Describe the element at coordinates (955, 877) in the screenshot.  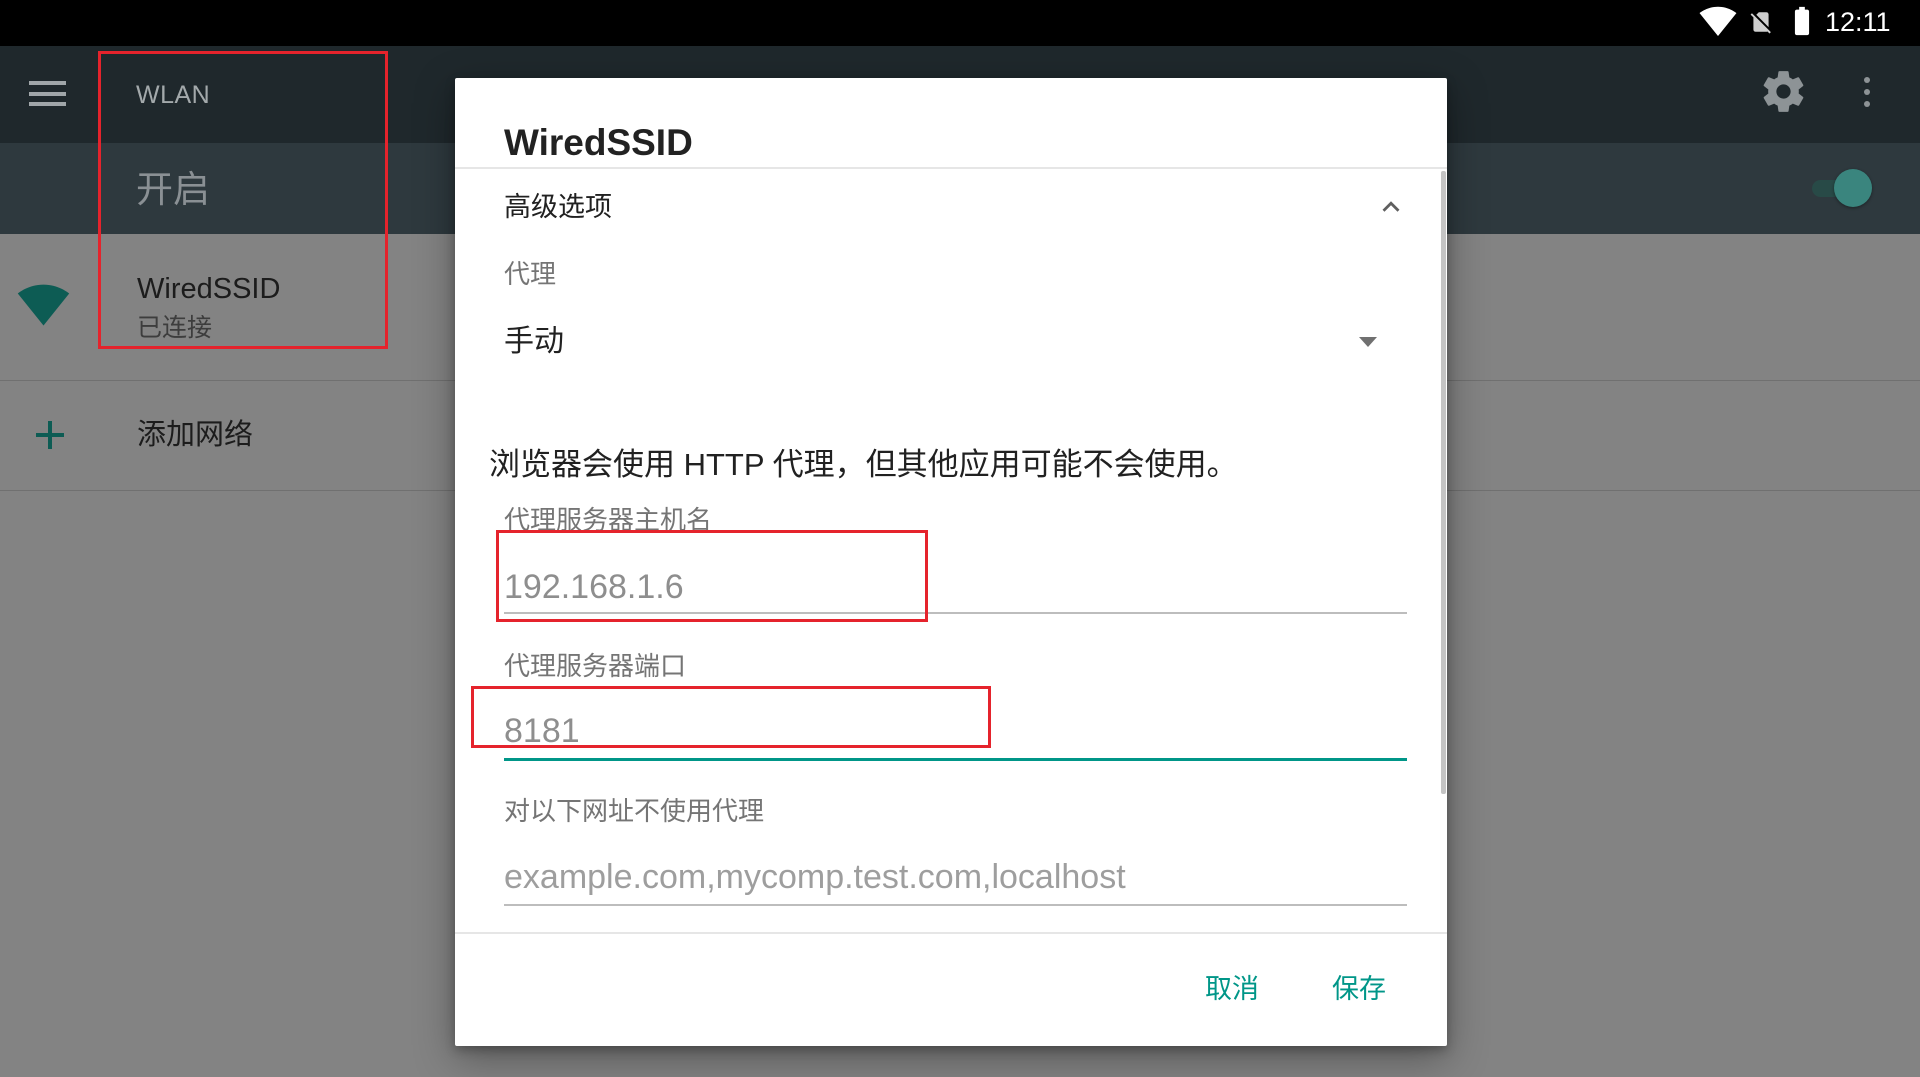
I see `bypass-input` at that location.